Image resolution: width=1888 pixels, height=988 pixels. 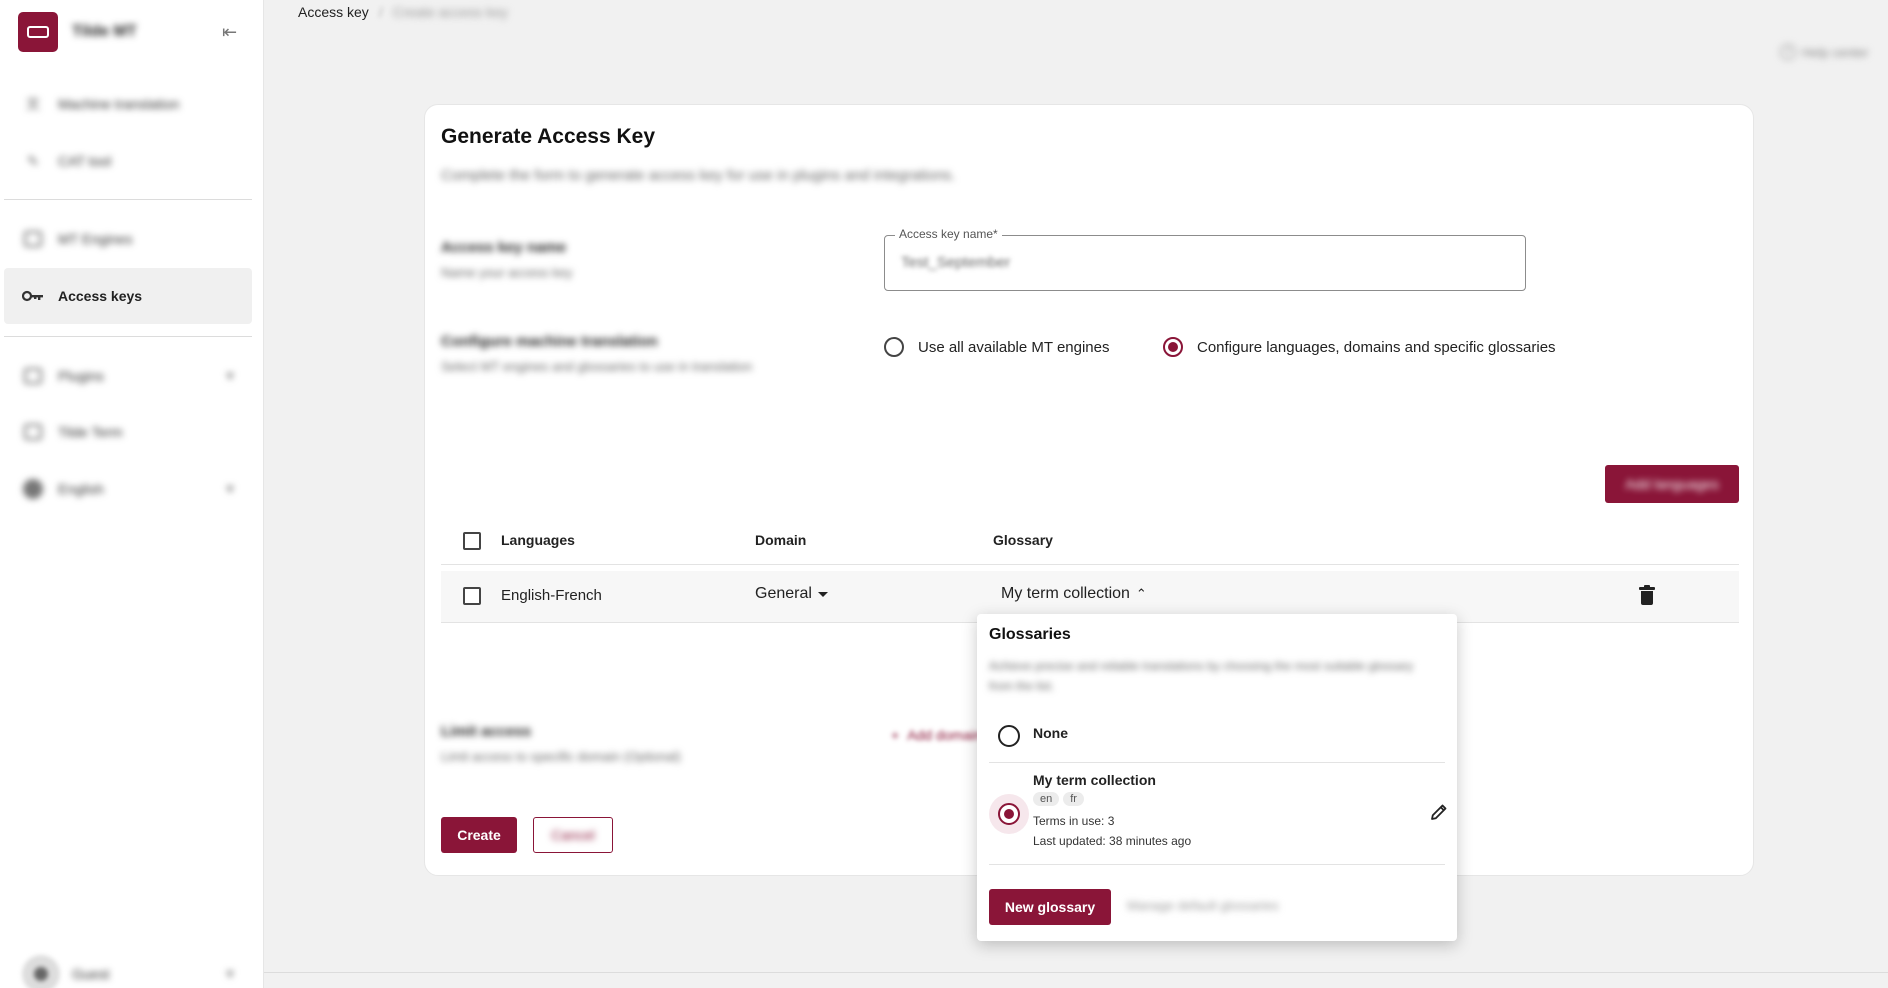 I want to click on popover-divider, so click(x=1217, y=762).